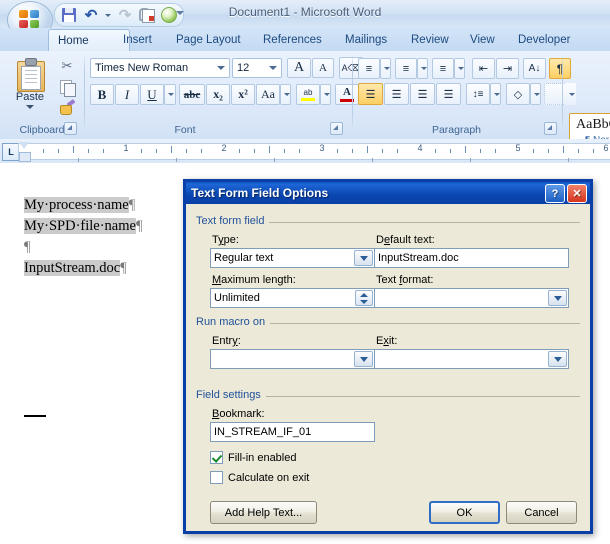  Describe the element at coordinates (268, 94) in the screenshot. I see `change-case-button: Aa` at that location.